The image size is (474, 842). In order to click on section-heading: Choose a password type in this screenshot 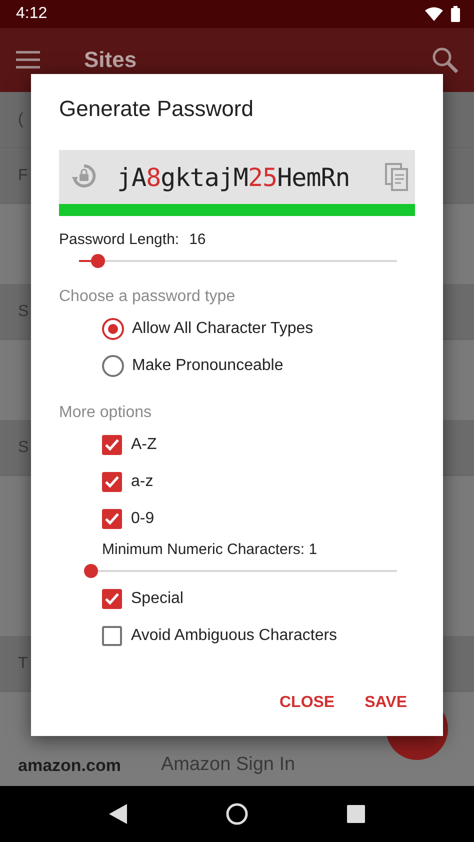, I will do `click(147, 297)`.